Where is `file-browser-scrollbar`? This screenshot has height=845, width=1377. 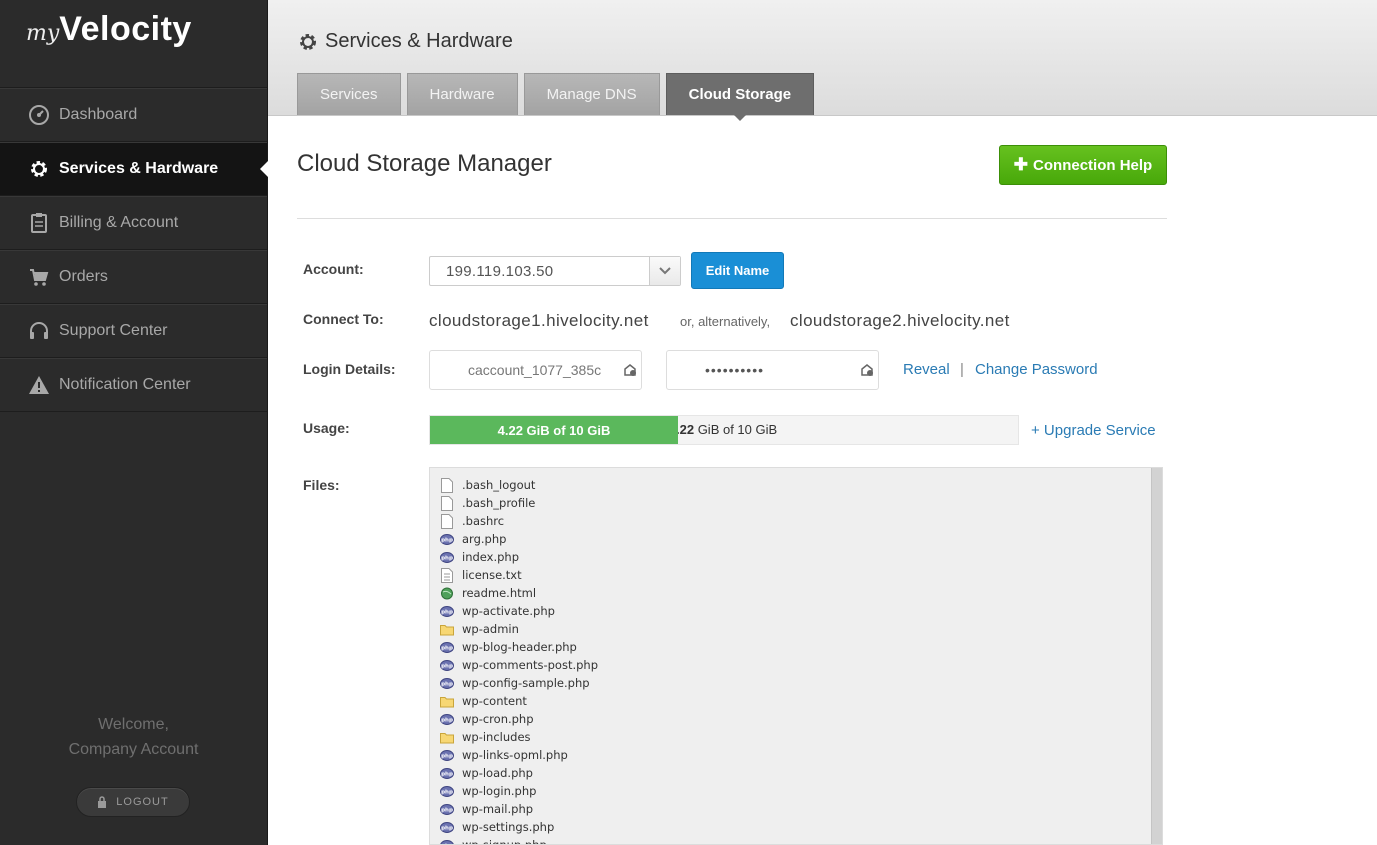
file-browser-scrollbar is located at coordinates (1156, 656).